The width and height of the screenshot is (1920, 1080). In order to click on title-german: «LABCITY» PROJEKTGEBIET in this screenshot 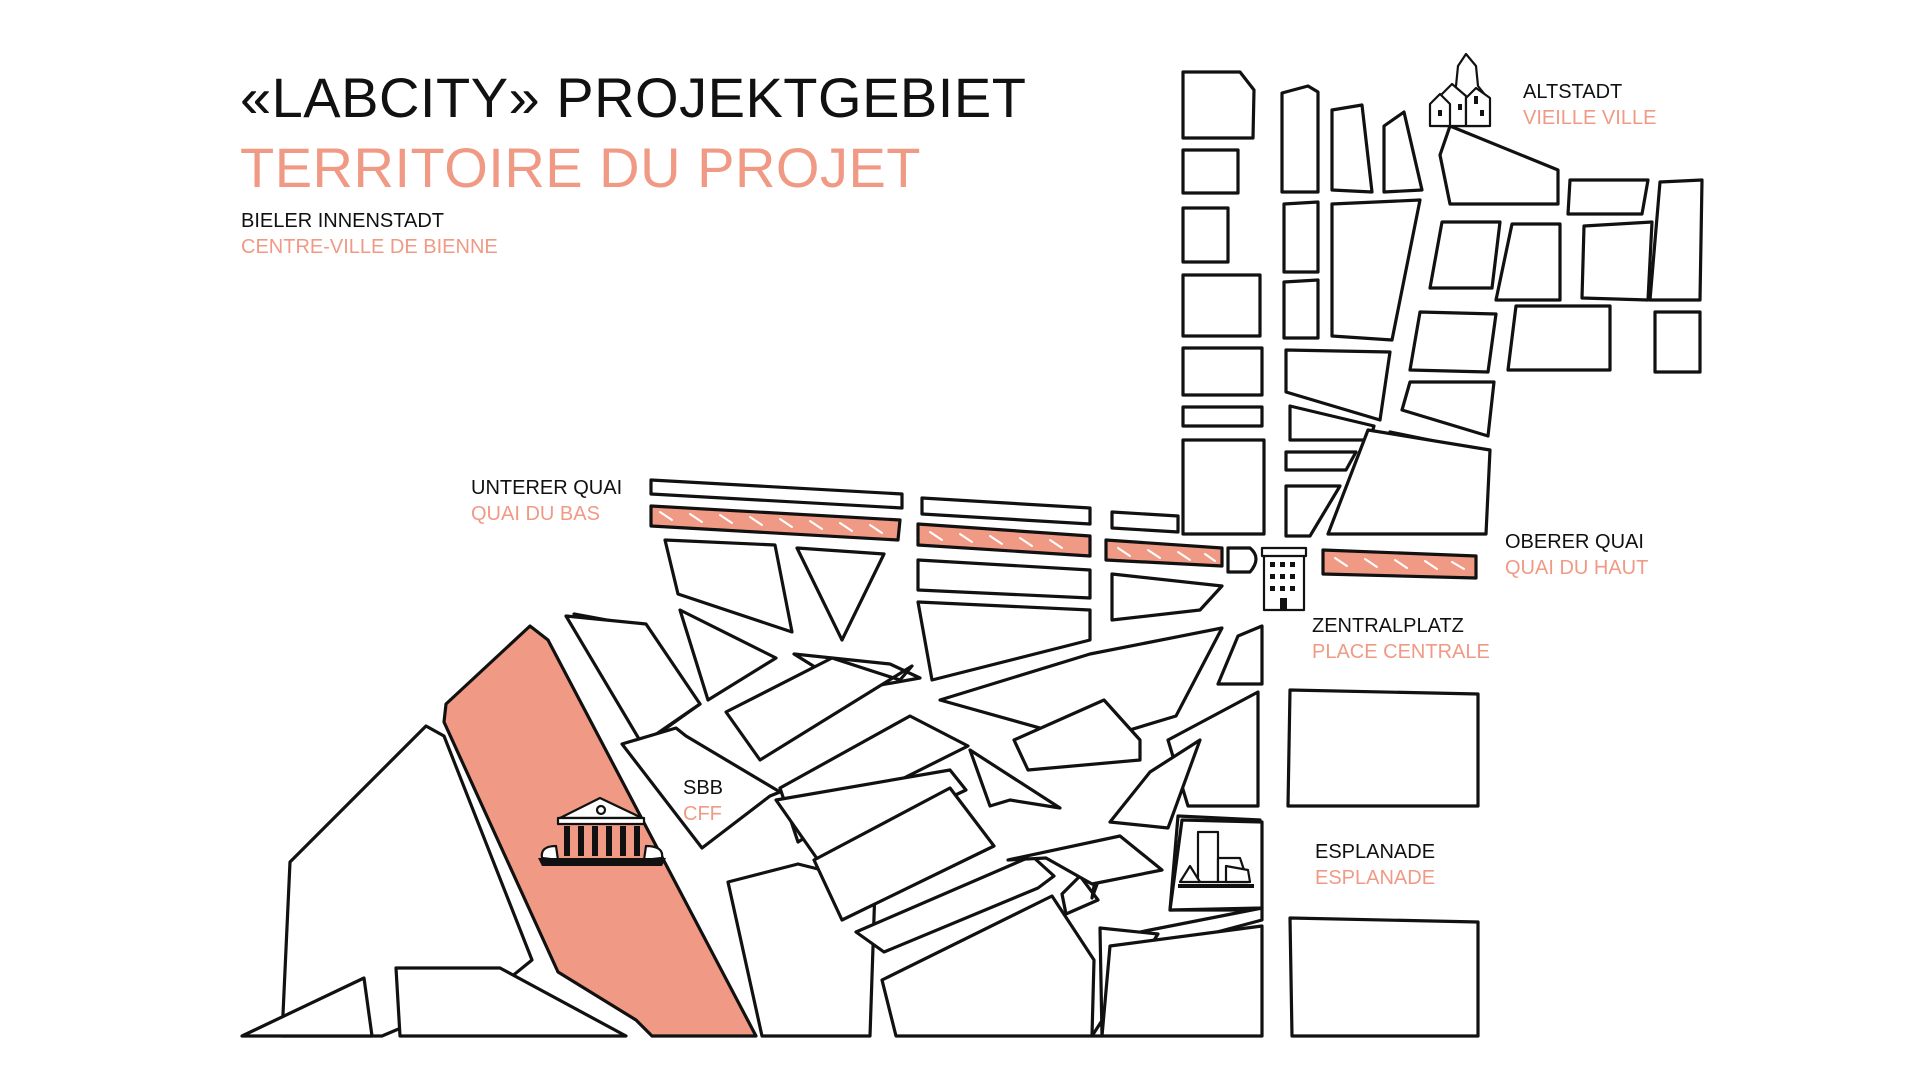, I will do `click(633, 97)`.